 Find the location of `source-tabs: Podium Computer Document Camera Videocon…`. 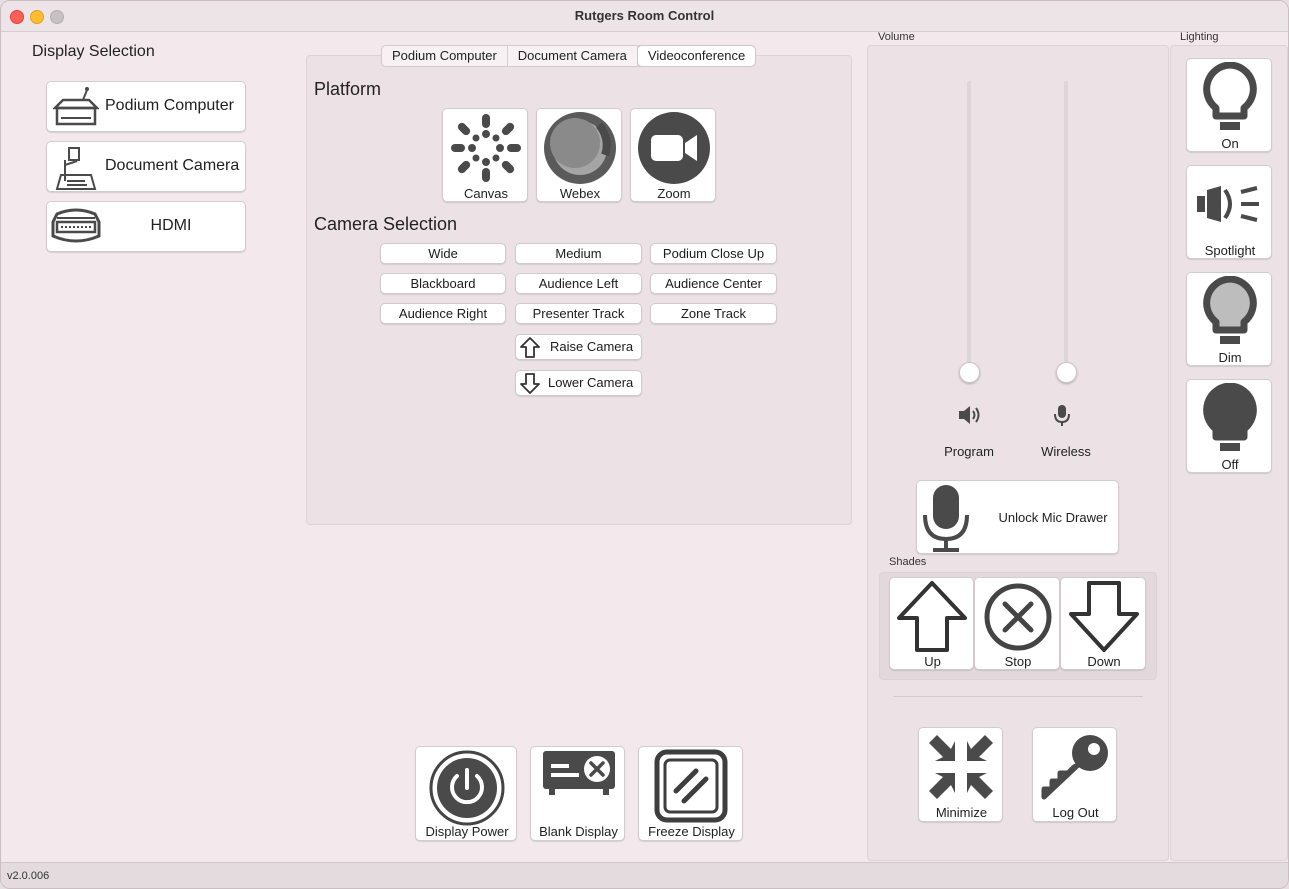

source-tabs: Podium Computer Document Camera Videocon… is located at coordinates (569, 56).